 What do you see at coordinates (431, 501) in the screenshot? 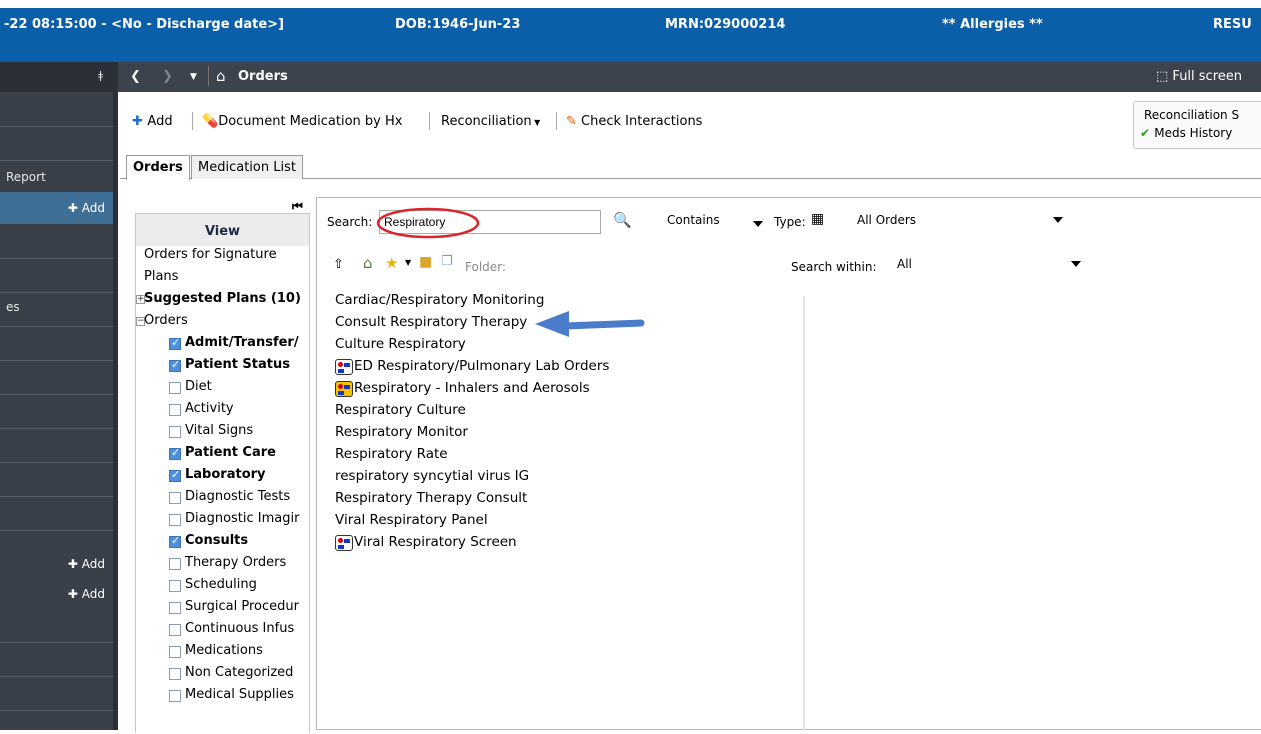
I see `result-item: Respiratory Therapy Consult` at bounding box center [431, 501].